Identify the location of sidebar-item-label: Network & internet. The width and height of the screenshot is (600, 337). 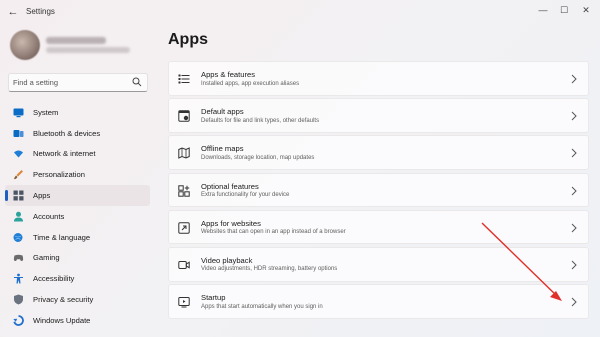
(64, 154).